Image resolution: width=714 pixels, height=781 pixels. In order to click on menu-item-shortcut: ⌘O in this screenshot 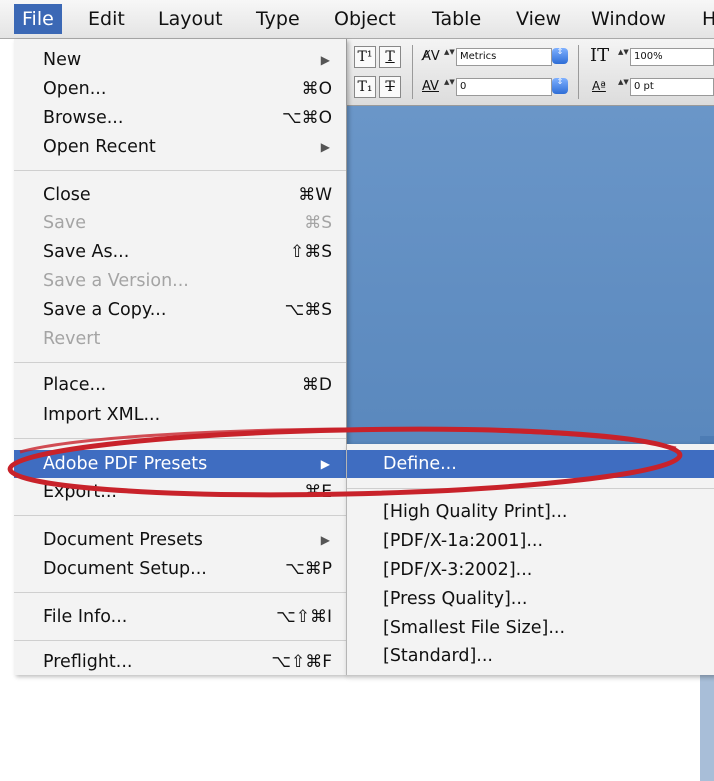, I will do `click(316, 89)`.